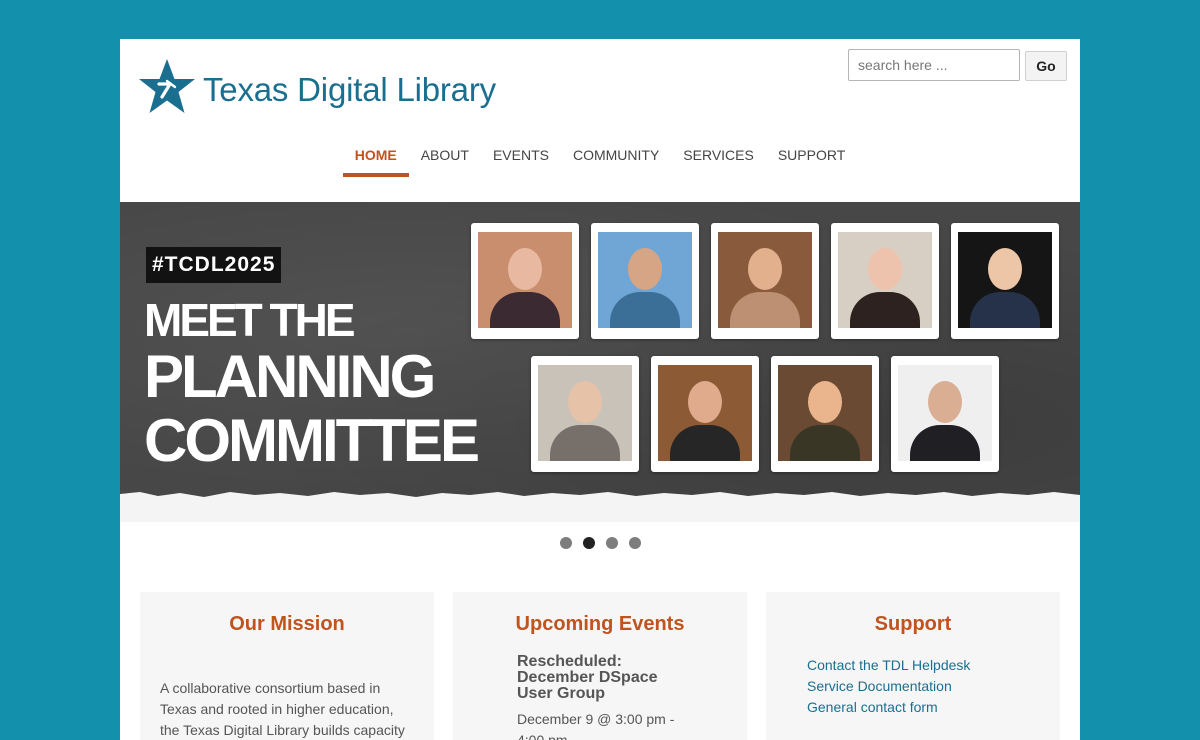 The height and width of the screenshot is (740, 1200). What do you see at coordinates (811, 161) in the screenshot?
I see `nav-support: SUPPORT` at bounding box center [811, 161].